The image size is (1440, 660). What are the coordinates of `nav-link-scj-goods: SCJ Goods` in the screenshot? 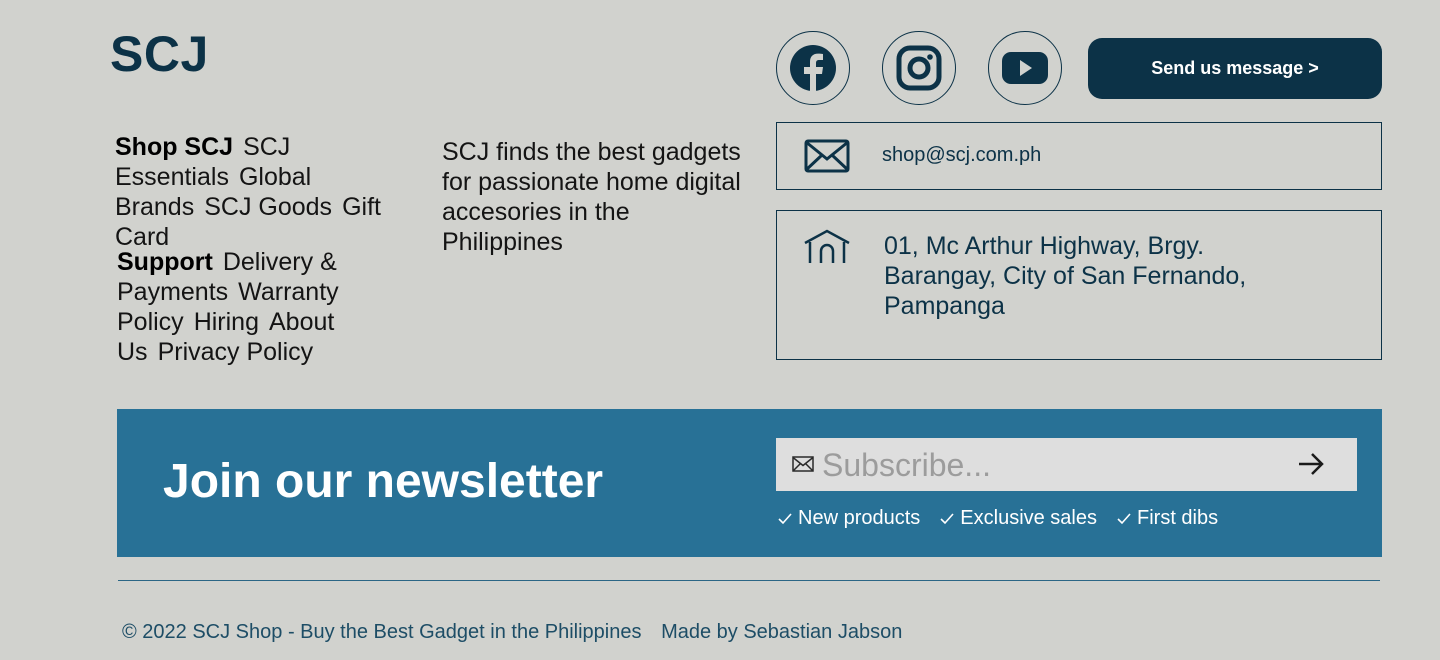 It's located at (268, 207).